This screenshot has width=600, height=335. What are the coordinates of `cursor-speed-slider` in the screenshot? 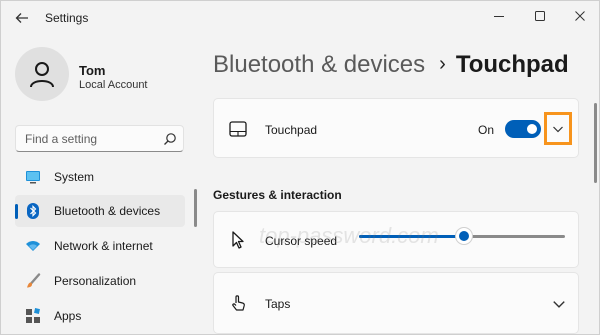 It's located at (462, 236).